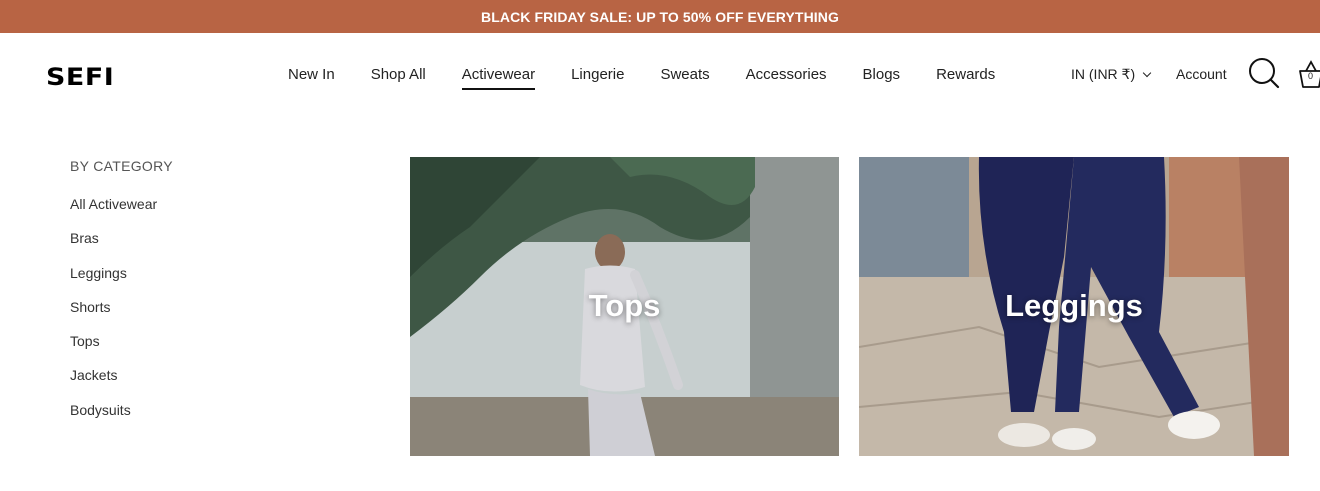  I want to click on brand-logo: SEFI, so click(80, 77).